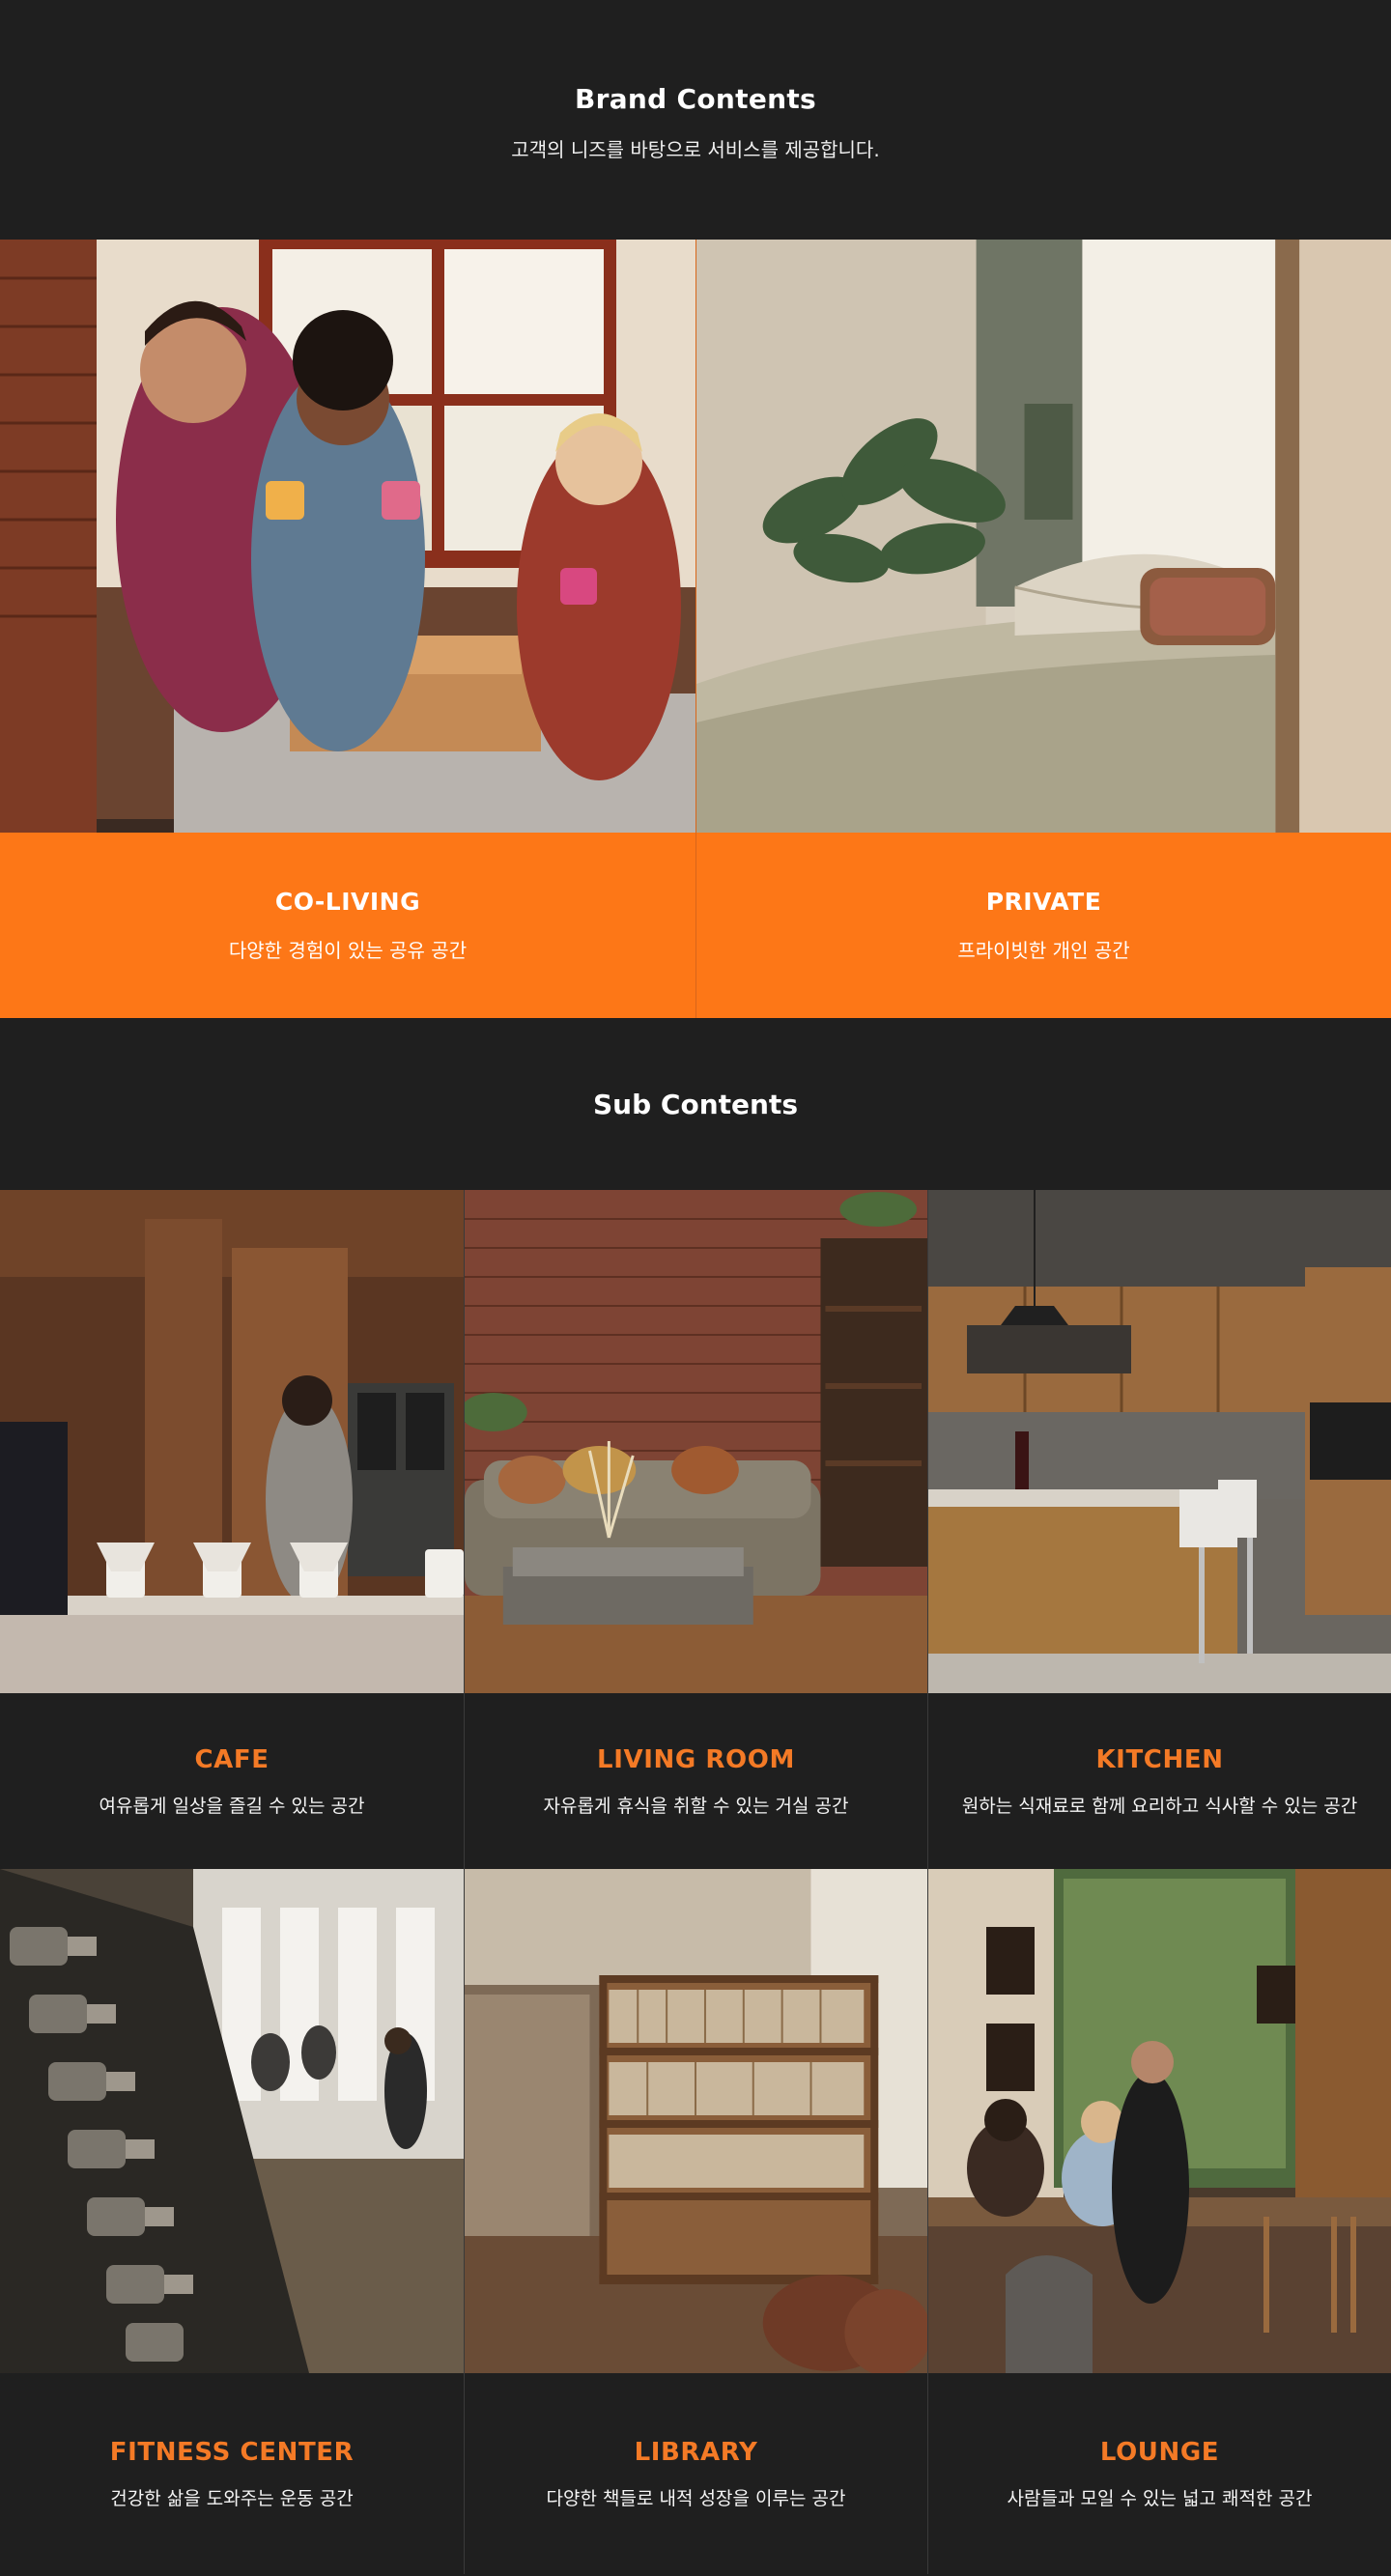 The image size is (1391, 2576). Describe the element at coordinates (1160, 2498) in the screenshot. I see `lounge-desc: 사람들과 모일 수 있는 넓고 쾌적한 공간` at that location.